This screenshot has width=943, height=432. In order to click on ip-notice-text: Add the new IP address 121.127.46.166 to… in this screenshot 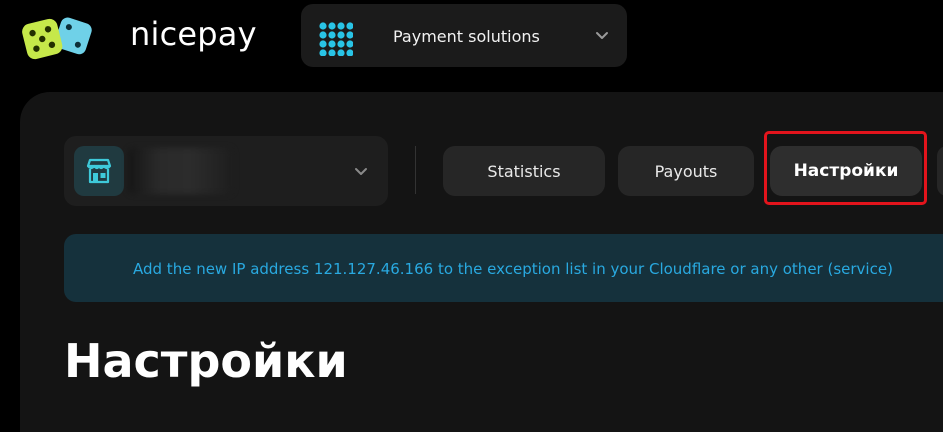, I will do `click(513, 269)`.